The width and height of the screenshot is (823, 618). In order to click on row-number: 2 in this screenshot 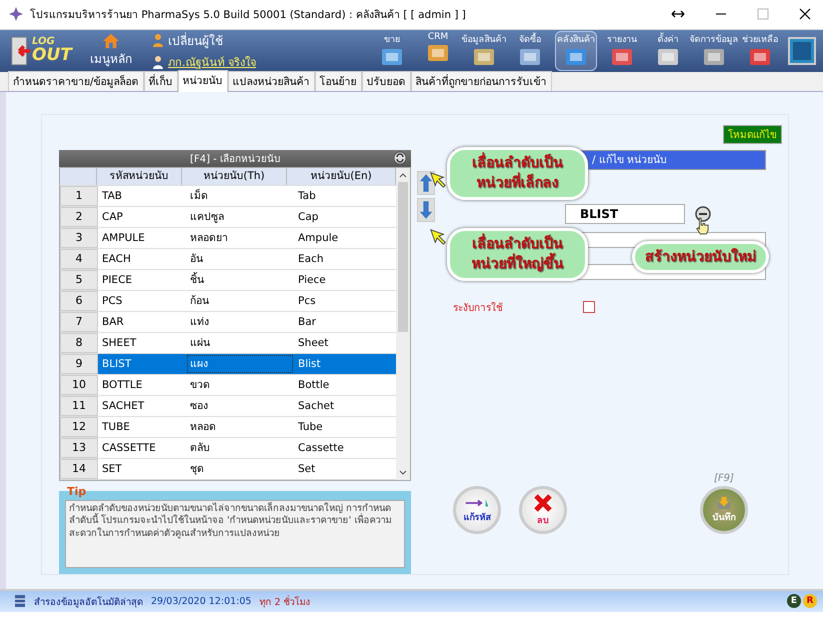, I will do `click(79, 216)`.